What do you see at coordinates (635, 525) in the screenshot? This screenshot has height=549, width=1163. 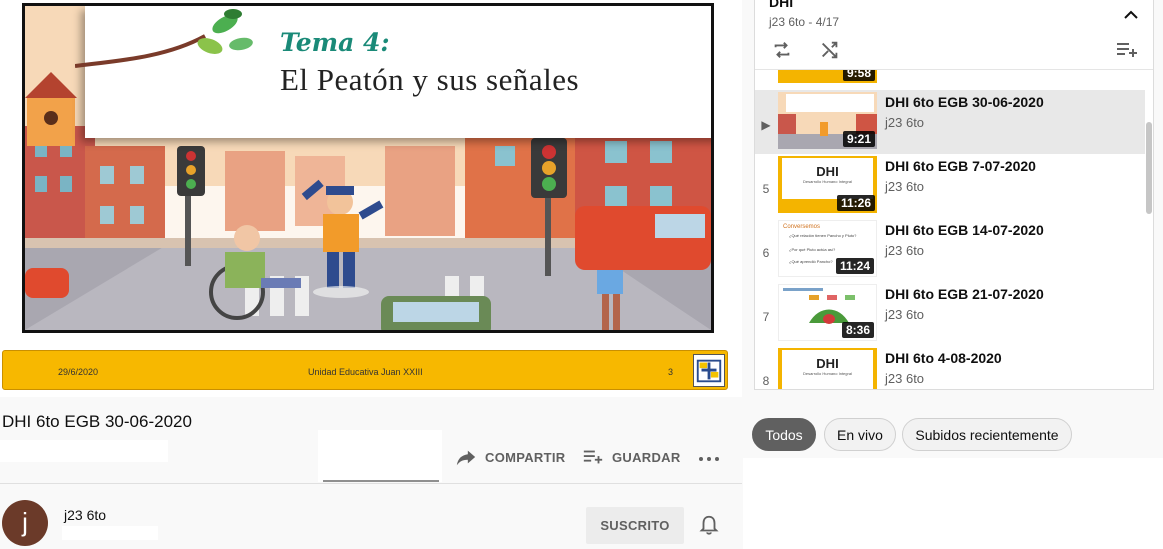 I see `subscribed-button: SUSCRITO` at bounding box center [635, 525].